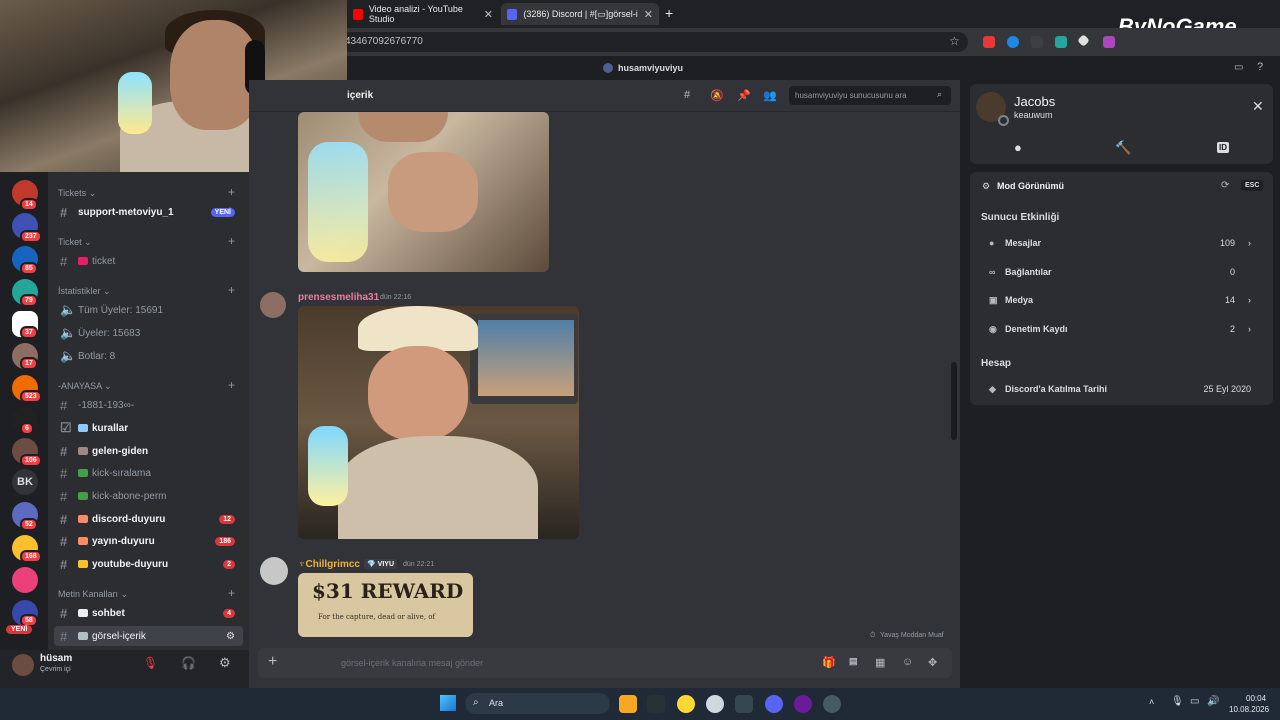 The width and height of the screenshot is (1280, 720). What do you see at coordinates (148, 564) in the screenshot?
I see `channel-youtube-duyuru: # youtube-duyuru 2` at bounding box center [148, 564].